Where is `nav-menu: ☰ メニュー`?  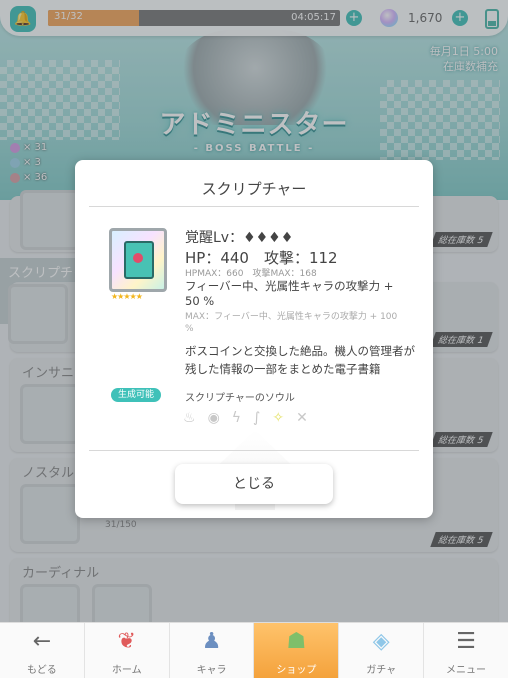 nav-menu: ☰ メニュー is located at coordinates (466, 650).